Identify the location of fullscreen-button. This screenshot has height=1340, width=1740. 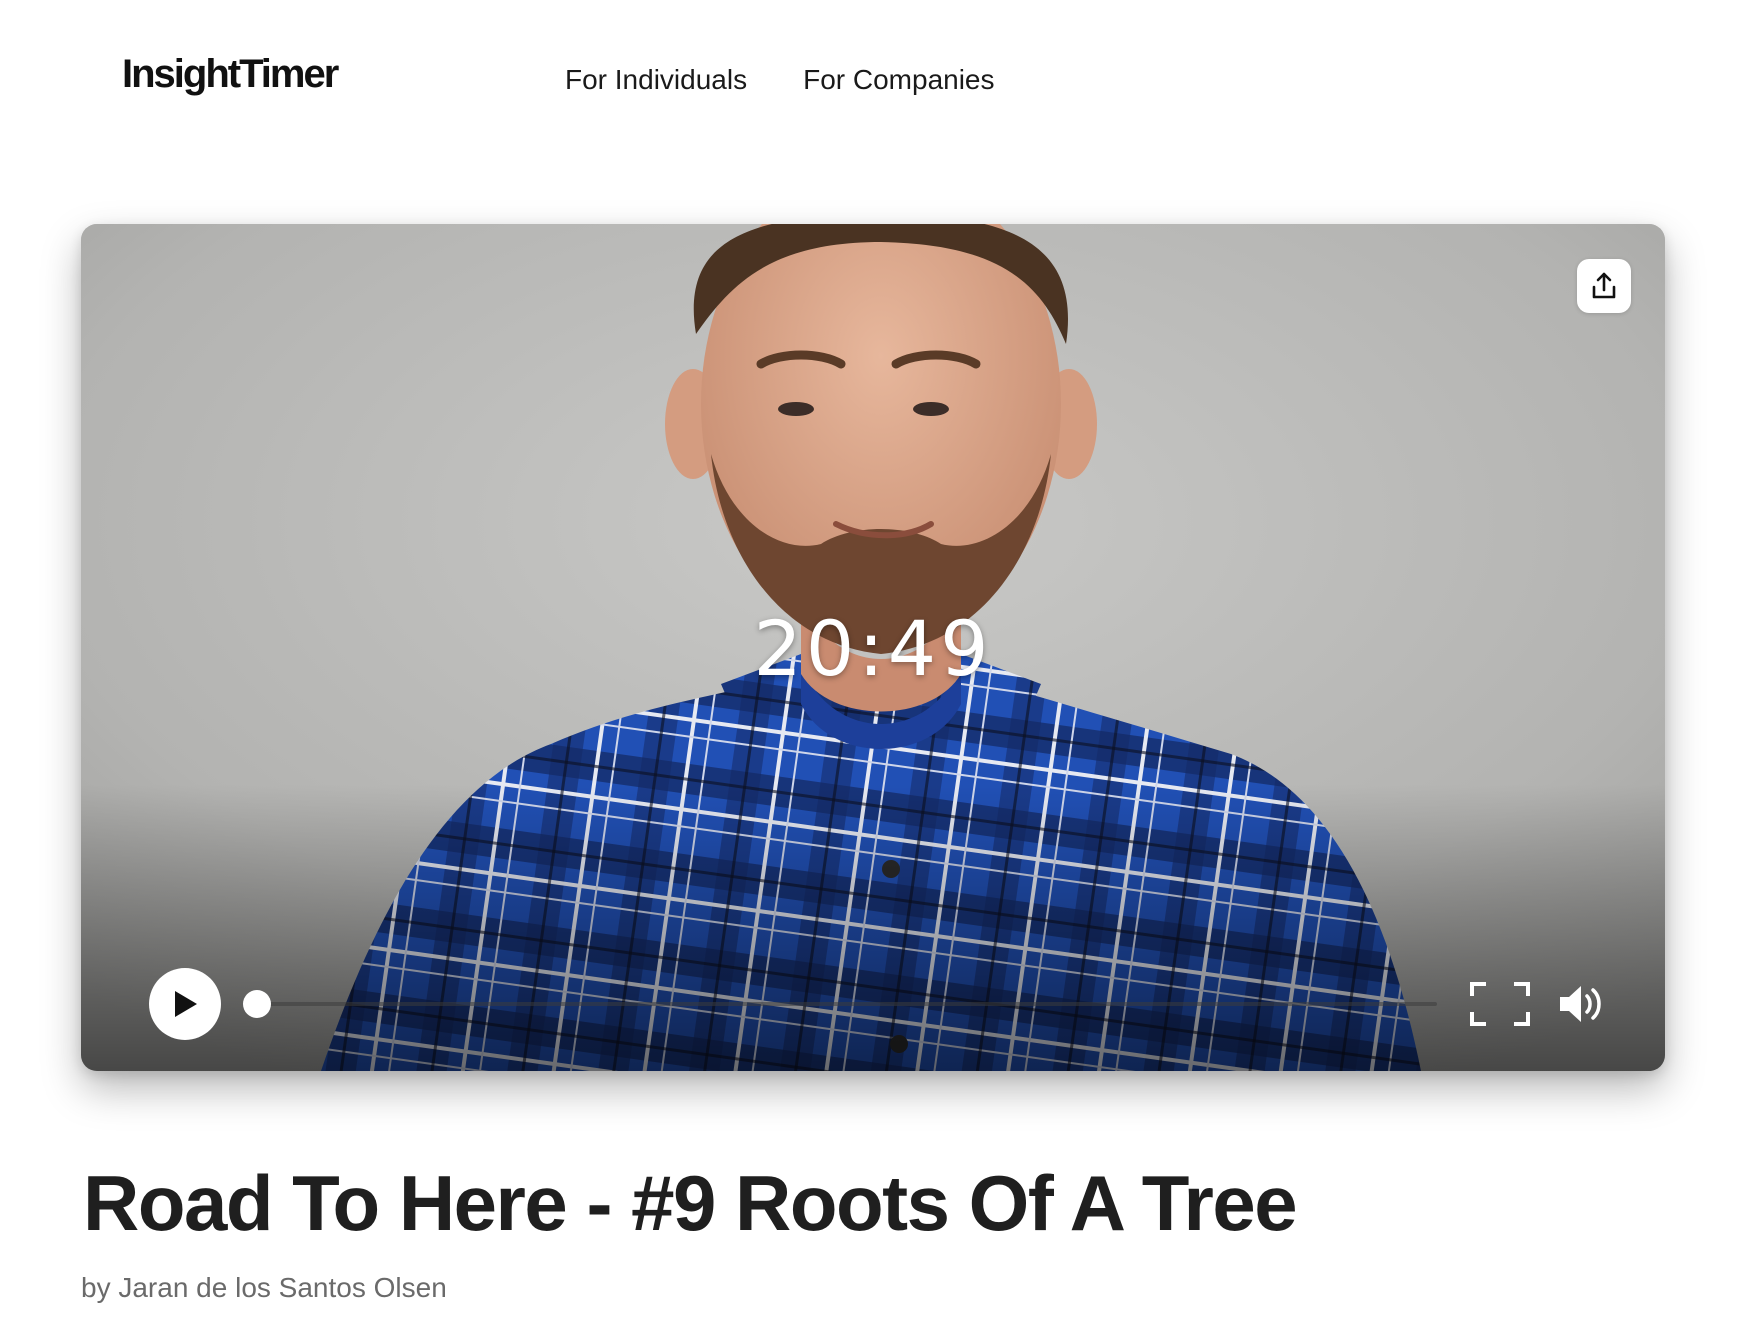
(1500, 1004).